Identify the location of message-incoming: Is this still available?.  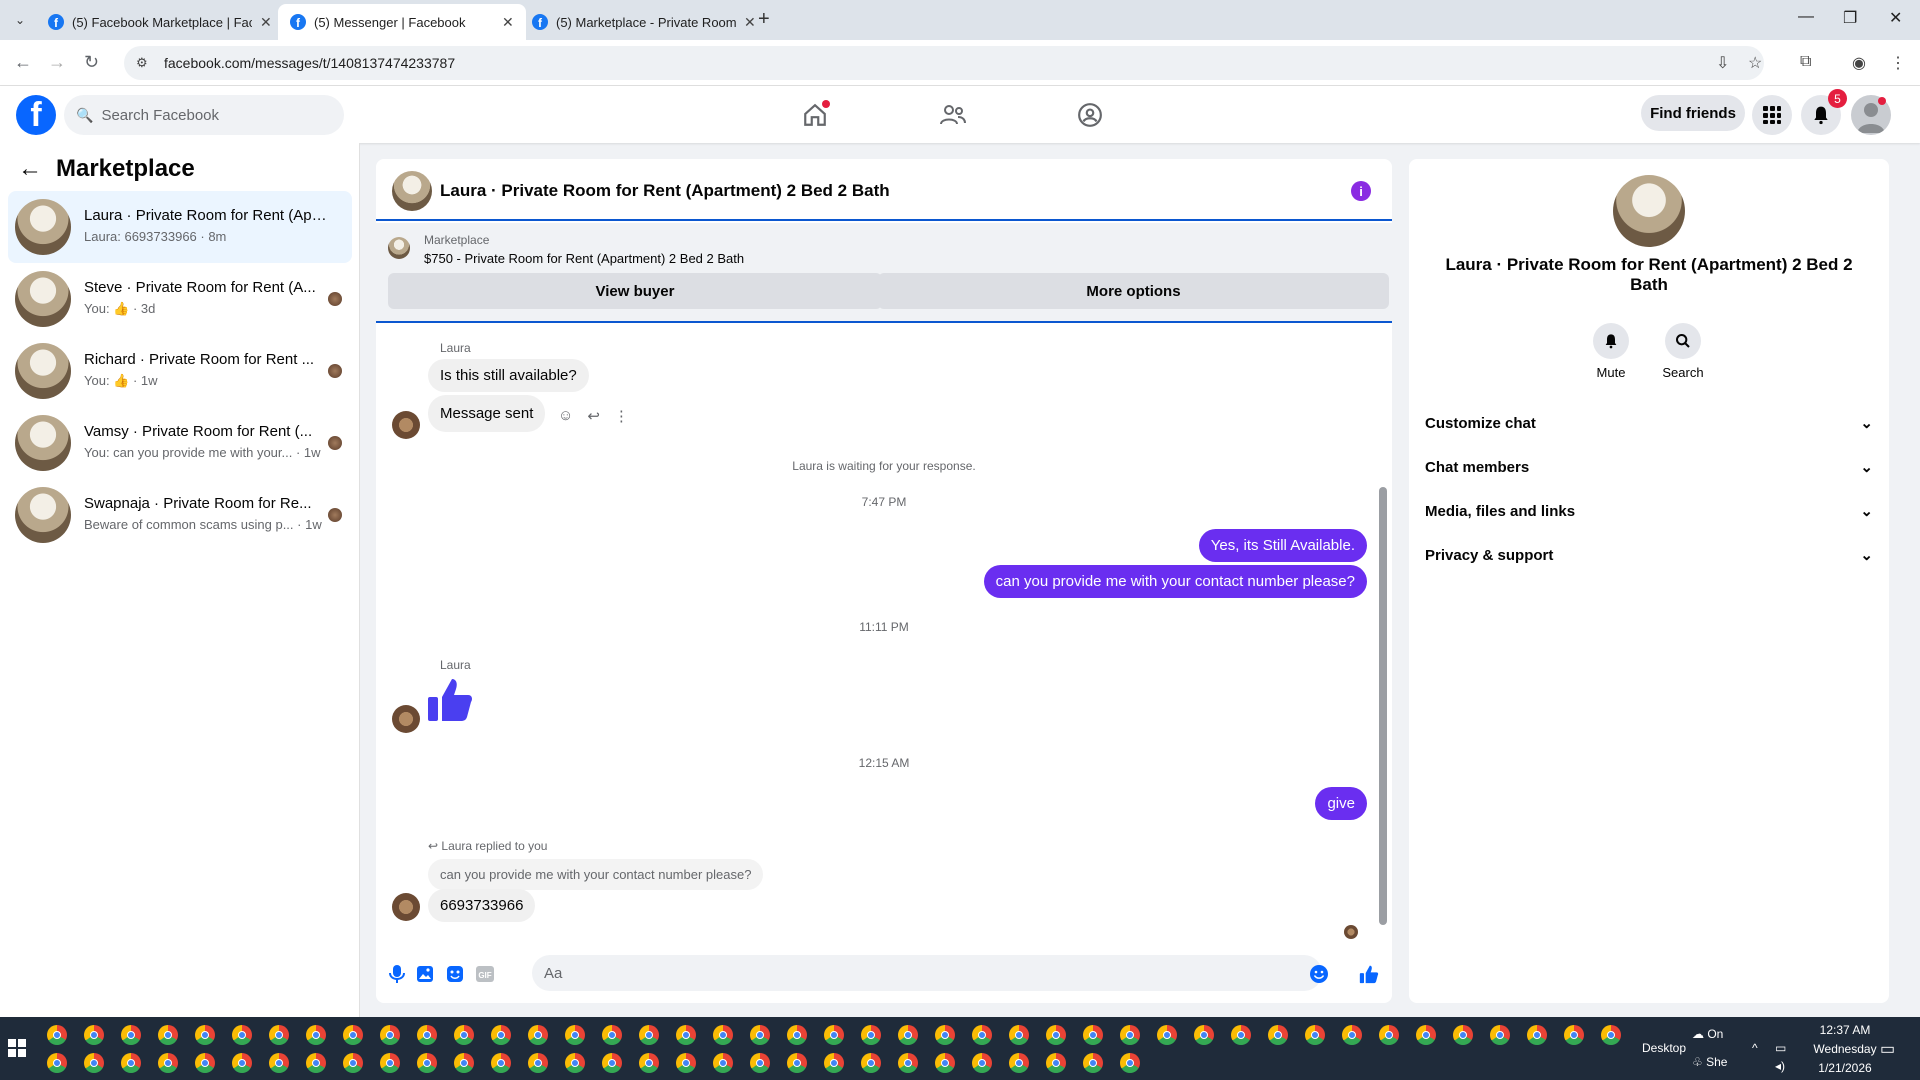
(508, 375).